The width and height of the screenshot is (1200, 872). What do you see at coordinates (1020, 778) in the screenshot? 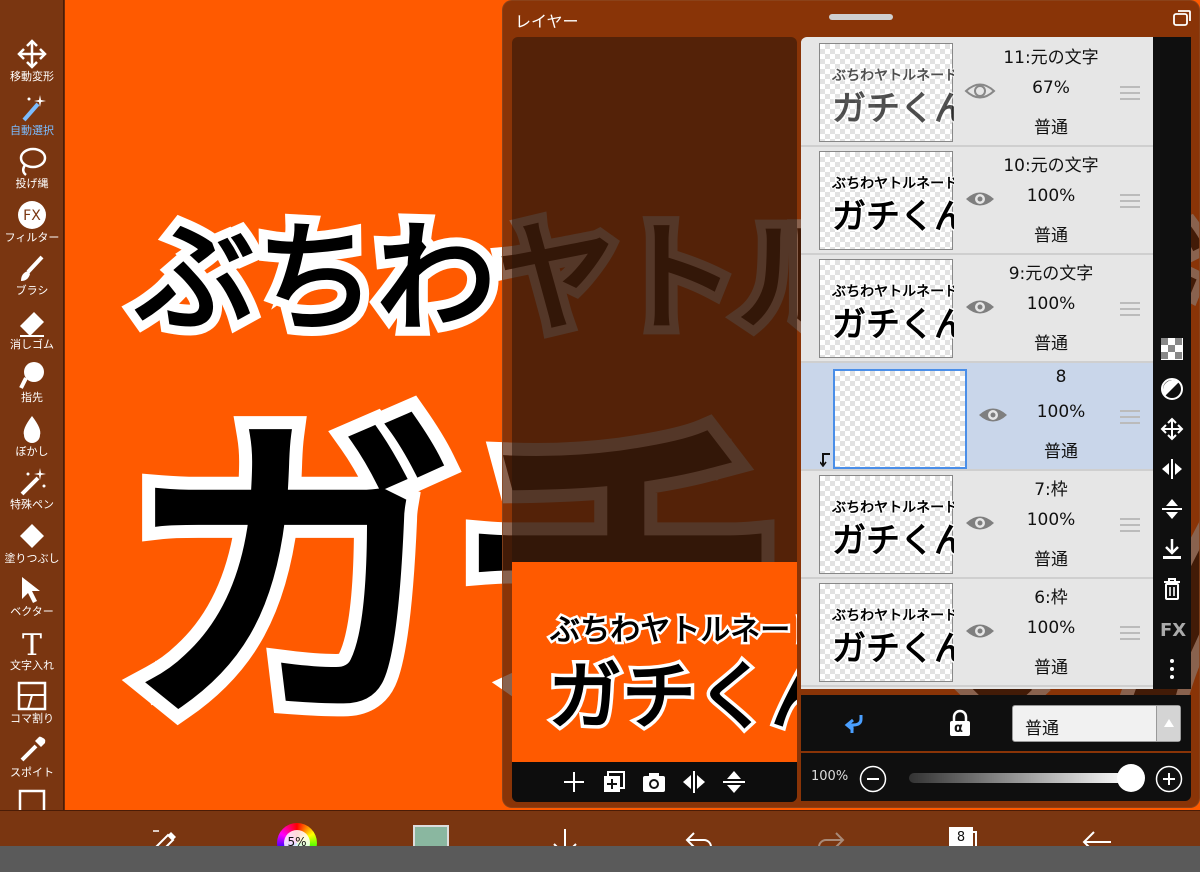
I see `opacity-slider` at bounding box center [1020, 778].